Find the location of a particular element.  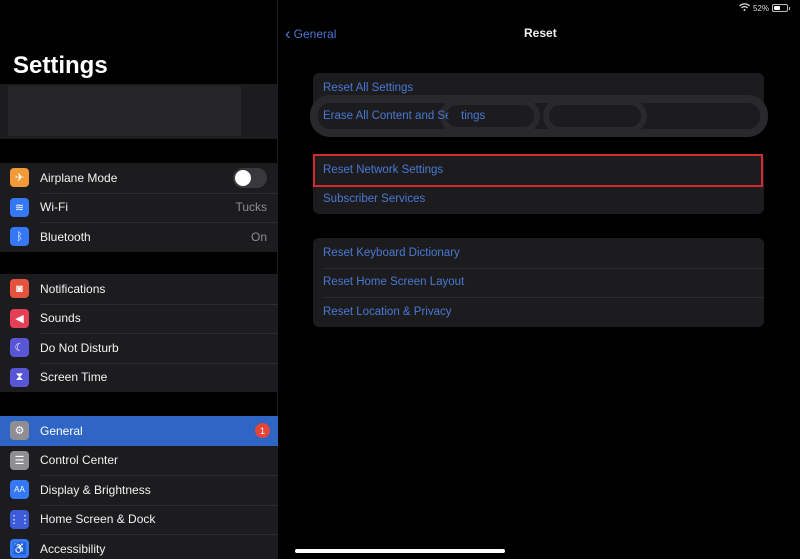

sidebar-item-label: Accessibility is located at coordinates (73, 548).